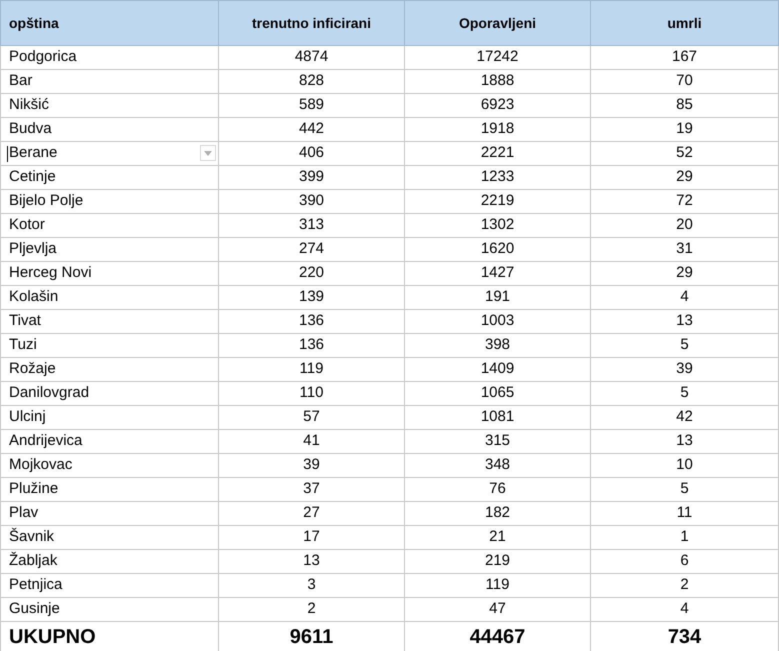 The width and height of the screenshot is (779, 651). Describe the element at coordinates (33, 153) in the screenshot. I see `table-cell-text: Berane` at that location.